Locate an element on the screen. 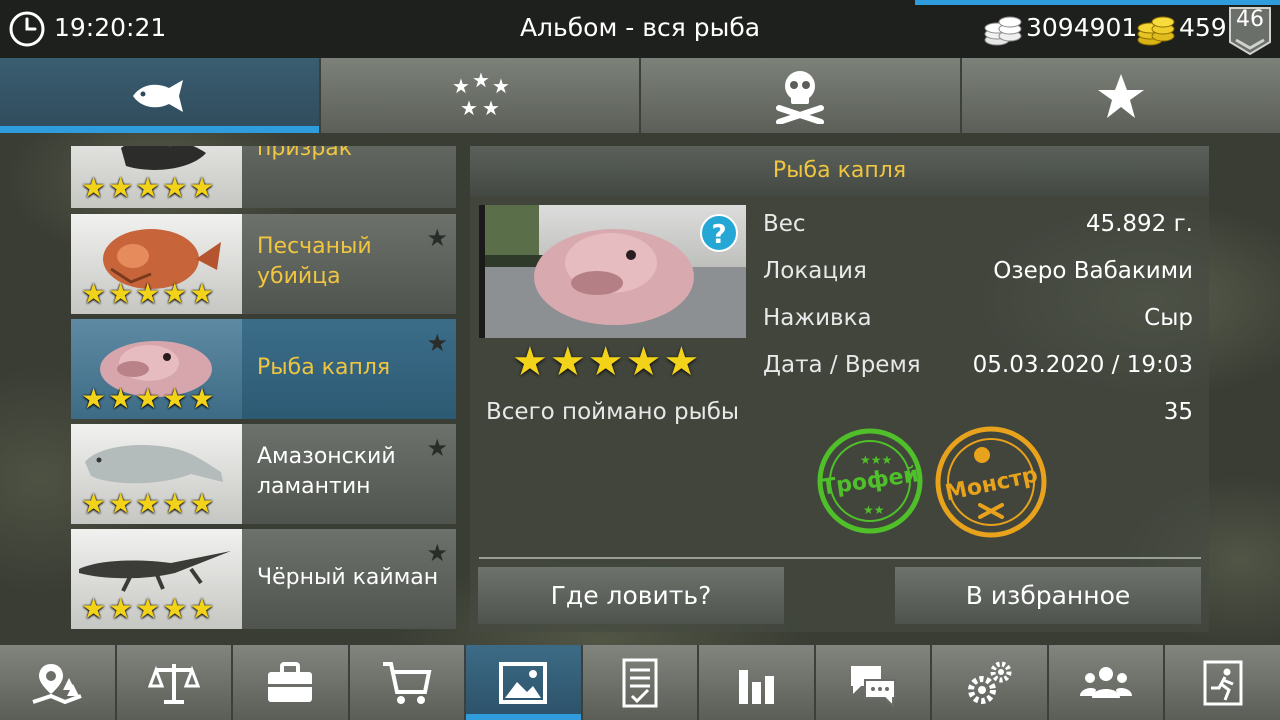  total-caught-label: Всего поймано рыбы is located at coordinates (613, 412).